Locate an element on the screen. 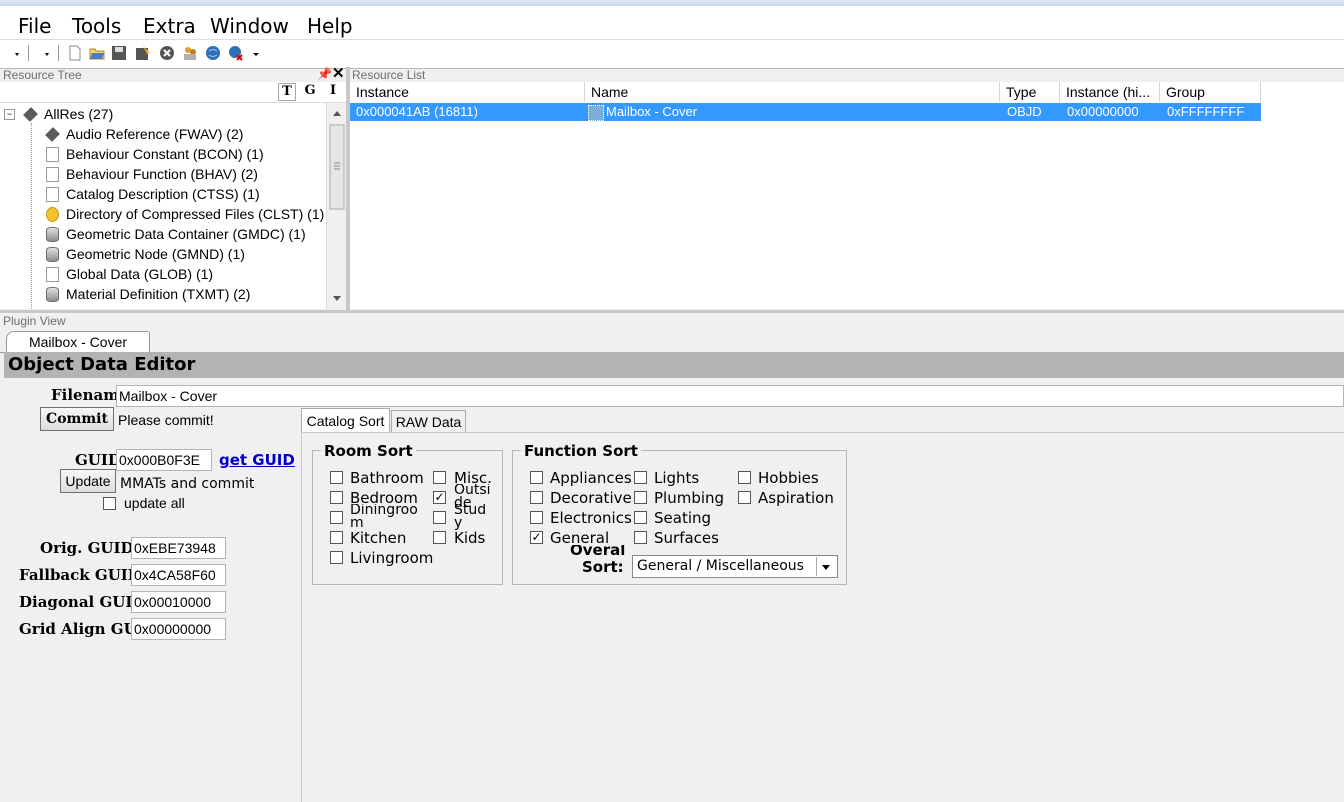 This screenshot has height=802, width=1344. tgi-g-button: G is located at coordinates (310, 92).